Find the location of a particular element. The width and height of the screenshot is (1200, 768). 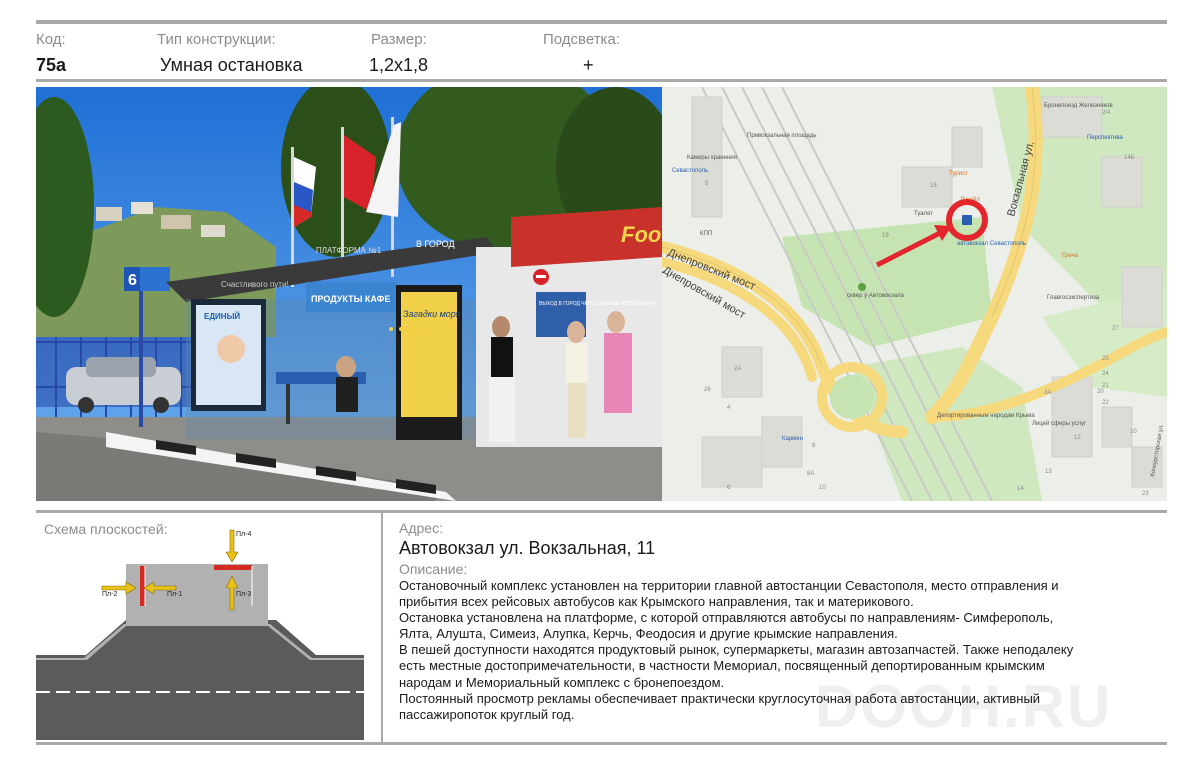

label-pl-3: Пл-3 is located at coordinates (243, 594).